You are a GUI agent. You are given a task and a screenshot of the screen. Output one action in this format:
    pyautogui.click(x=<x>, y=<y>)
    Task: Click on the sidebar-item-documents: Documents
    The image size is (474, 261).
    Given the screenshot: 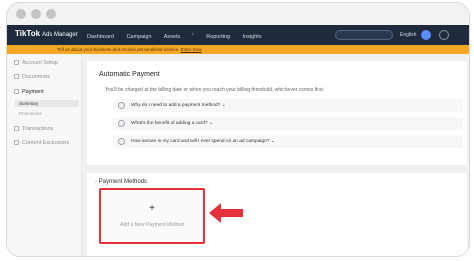 What is the action you would take?
    pyautogui.click(x=32, y=77)
    